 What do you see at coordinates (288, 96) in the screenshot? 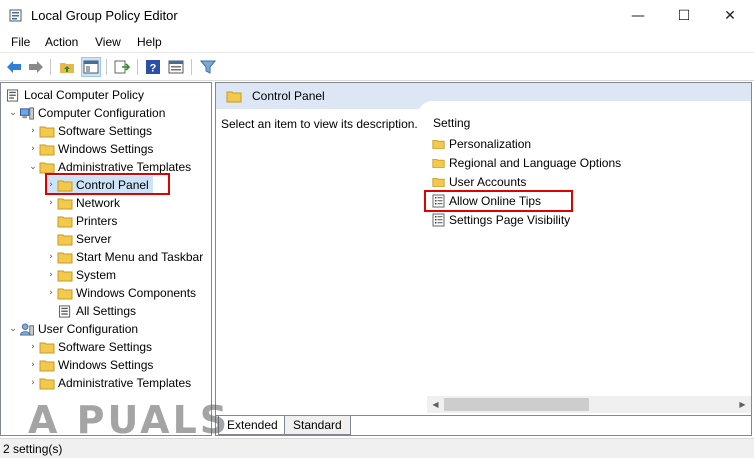
I see `details-header-title: Control Panel` at bounding box center [288, 96].